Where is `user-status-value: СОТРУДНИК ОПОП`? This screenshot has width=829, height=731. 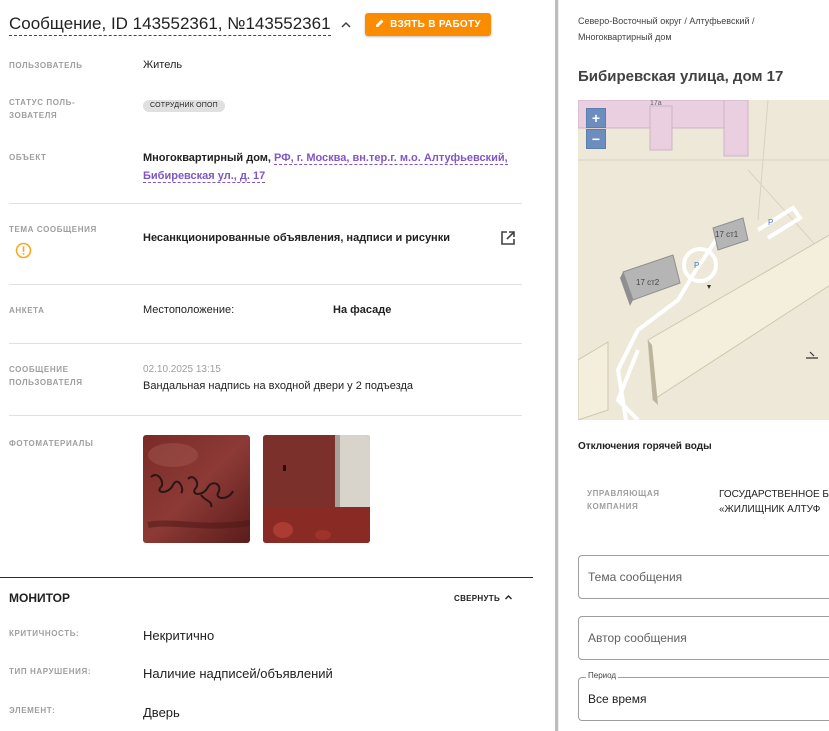
user-status-value: СОТРУДНИК ОПОП is located at coordinates (184, 104).